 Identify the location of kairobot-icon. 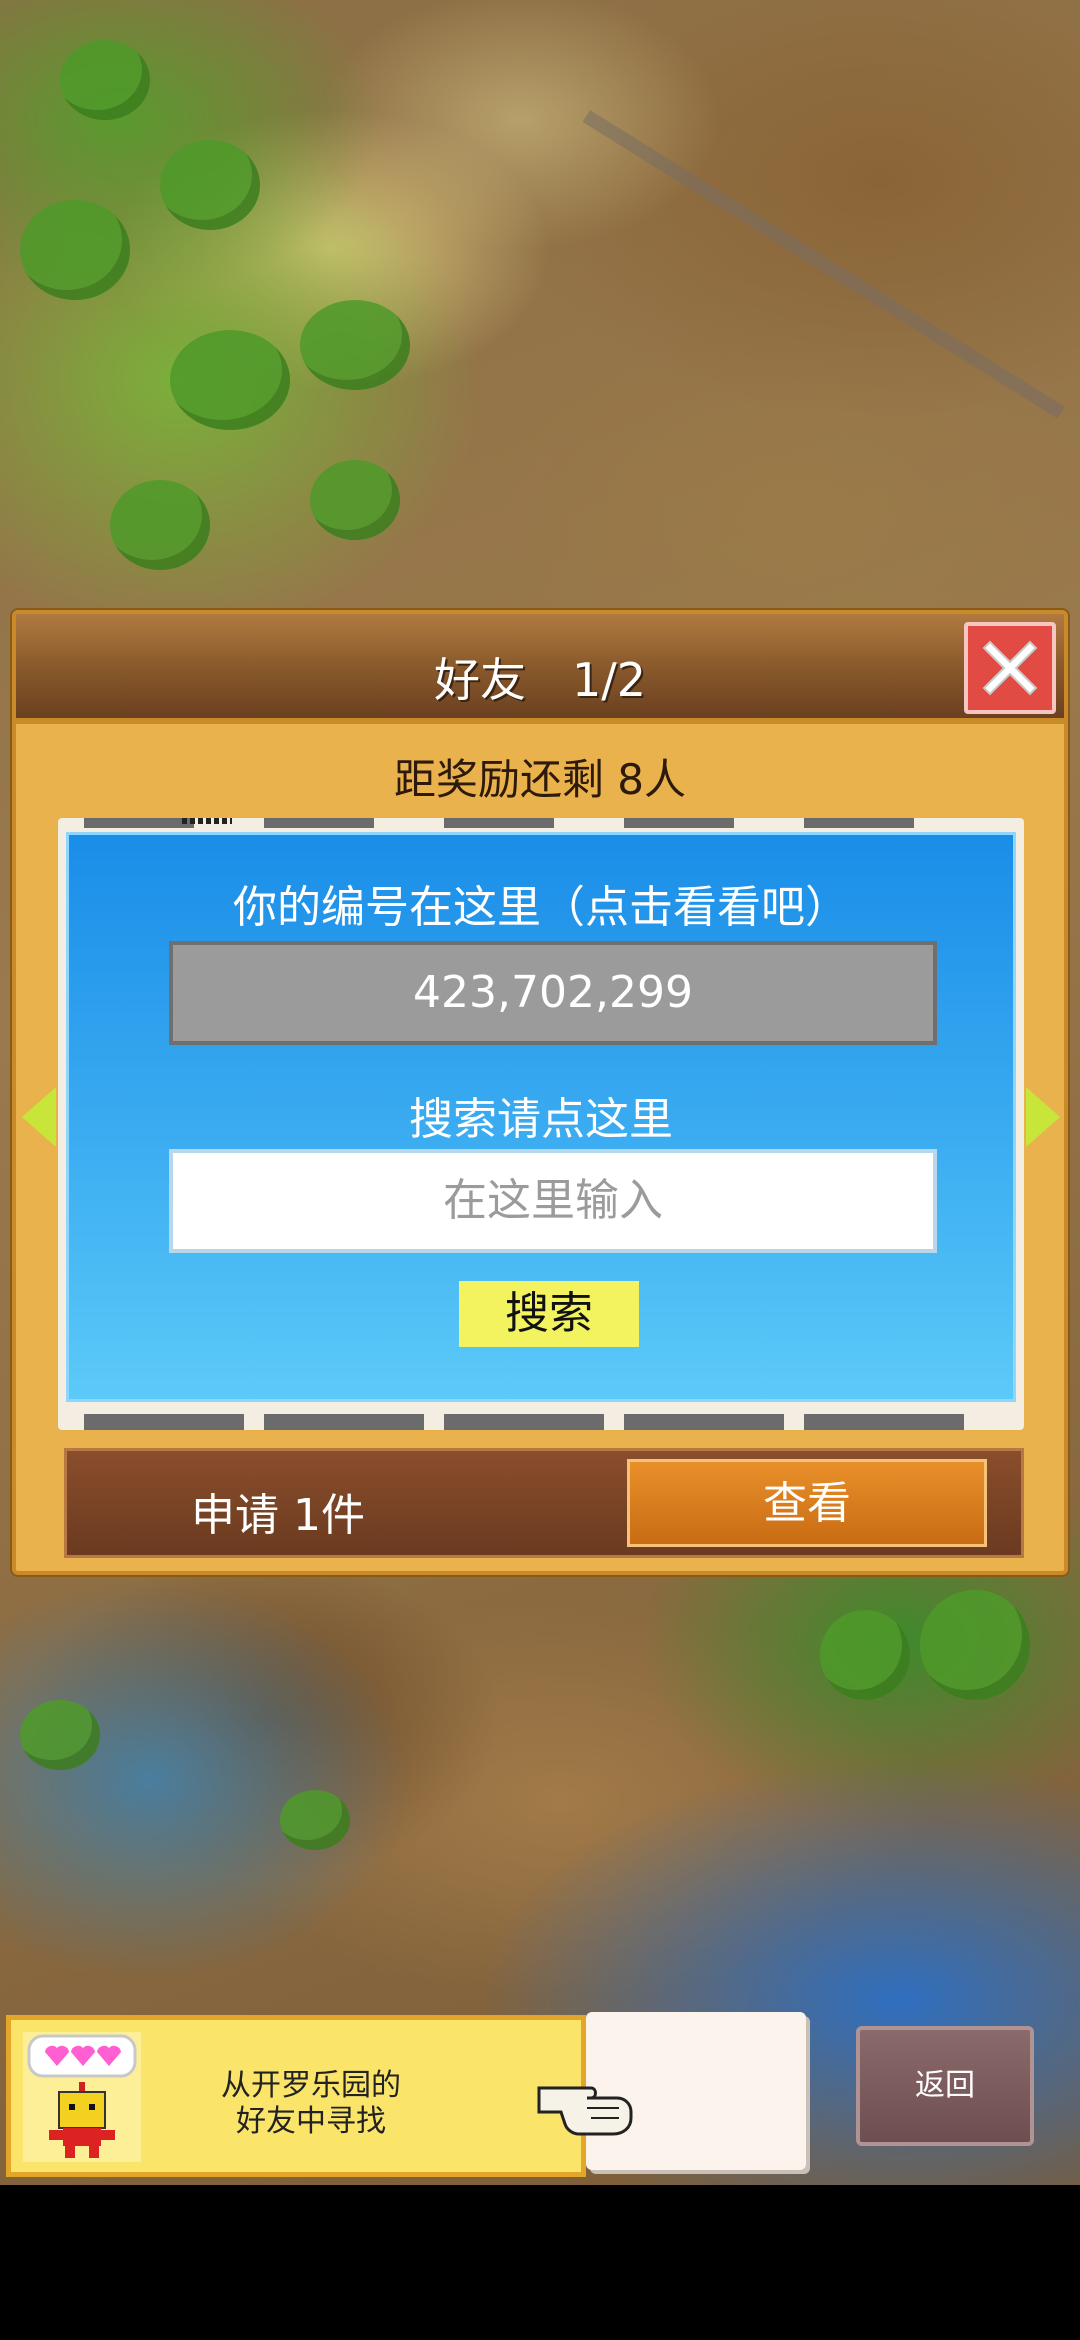
(82, 2096).